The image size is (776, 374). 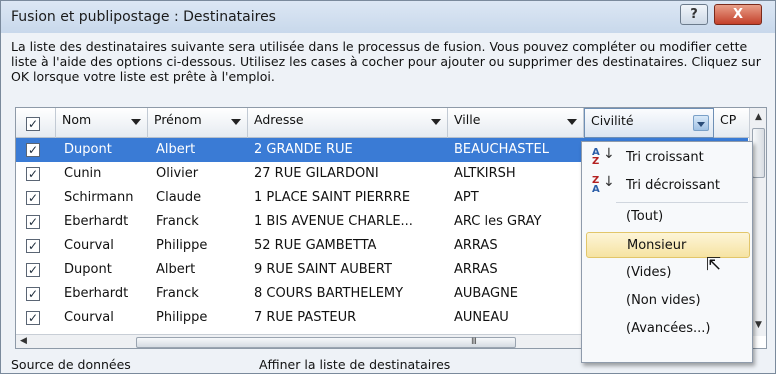 I want to click on menu-item: Monsieur, so click(x=668, y=245).